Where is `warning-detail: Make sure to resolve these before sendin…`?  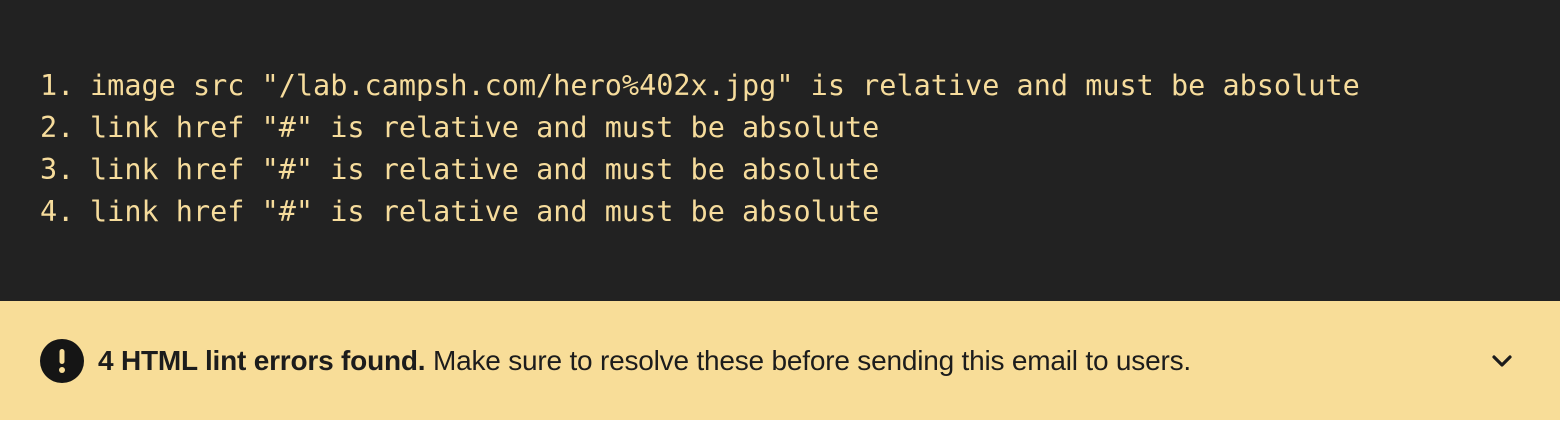 warning-detail: Make sure to resolve these before sendin… is located at coordinates (808, 360).